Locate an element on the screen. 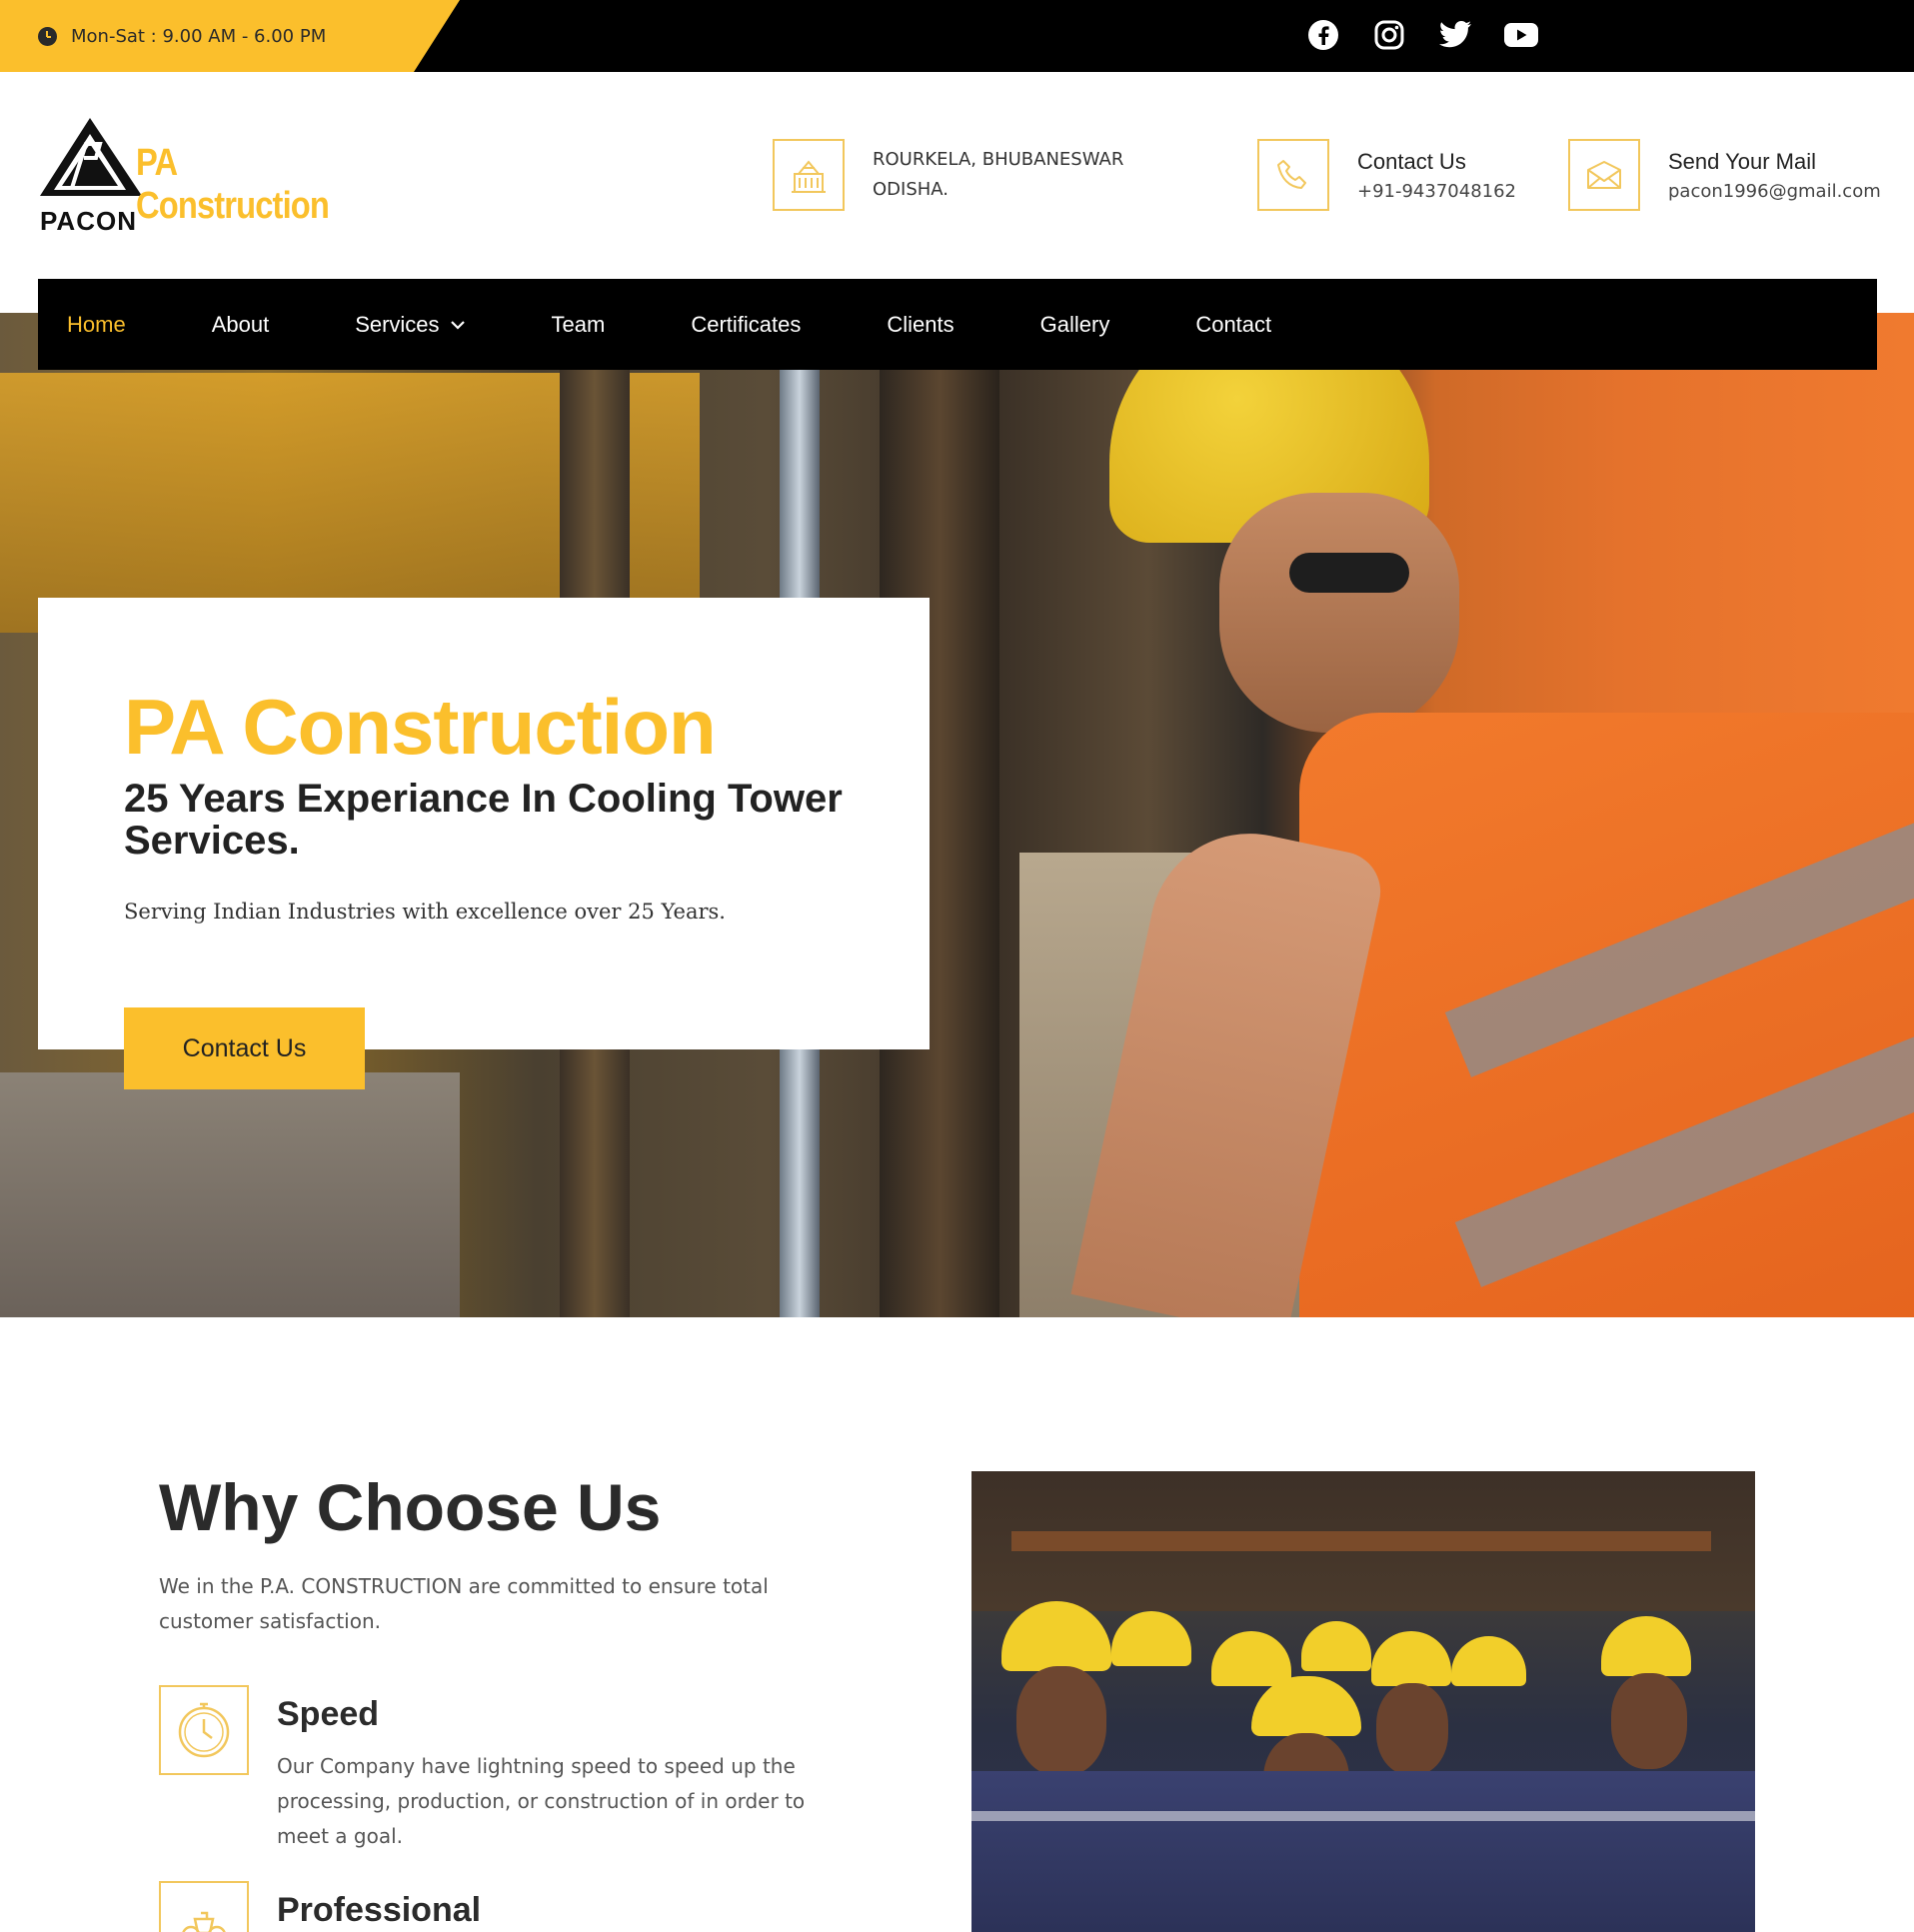  nav-gallery: Gallery is located at coordinates (1075, 325).